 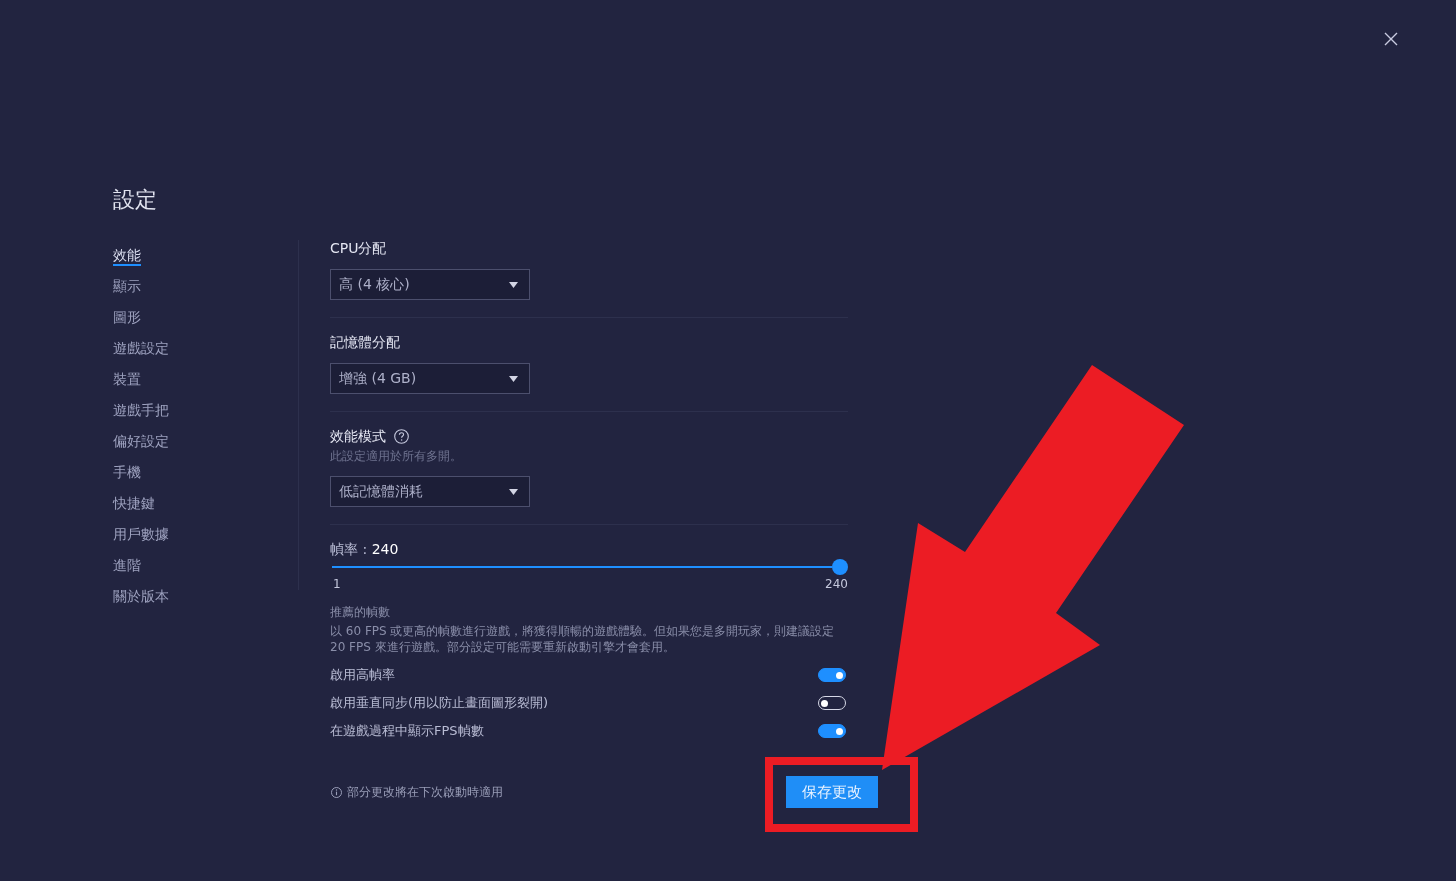 I want to click on sidebar-item: 手機, so click(x=127, y=473).